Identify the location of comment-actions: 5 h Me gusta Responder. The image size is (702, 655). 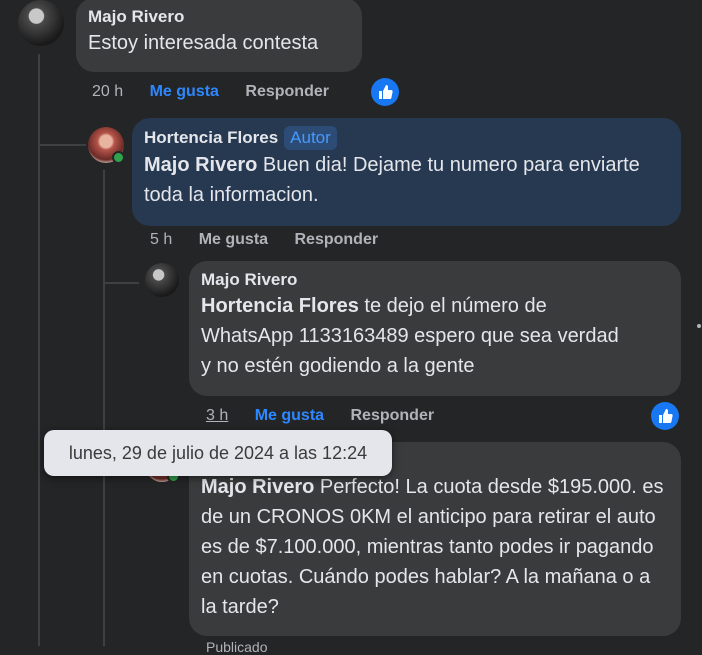
(275, 240).